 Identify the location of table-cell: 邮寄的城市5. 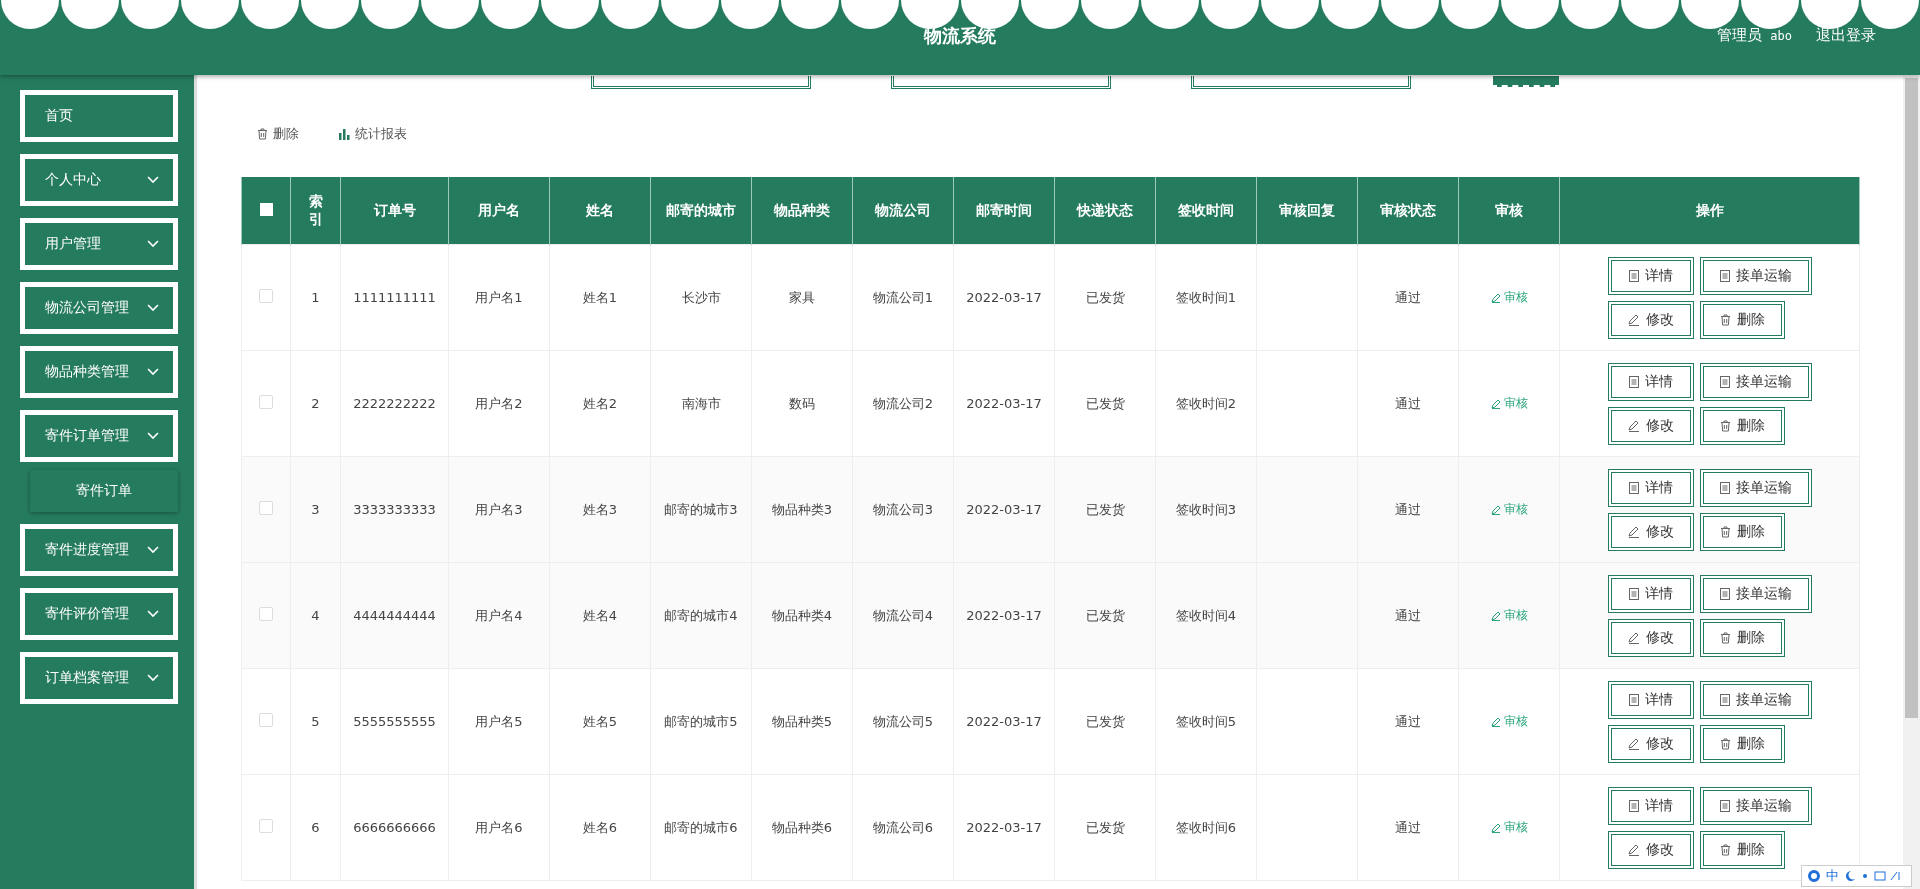
(701, 721).